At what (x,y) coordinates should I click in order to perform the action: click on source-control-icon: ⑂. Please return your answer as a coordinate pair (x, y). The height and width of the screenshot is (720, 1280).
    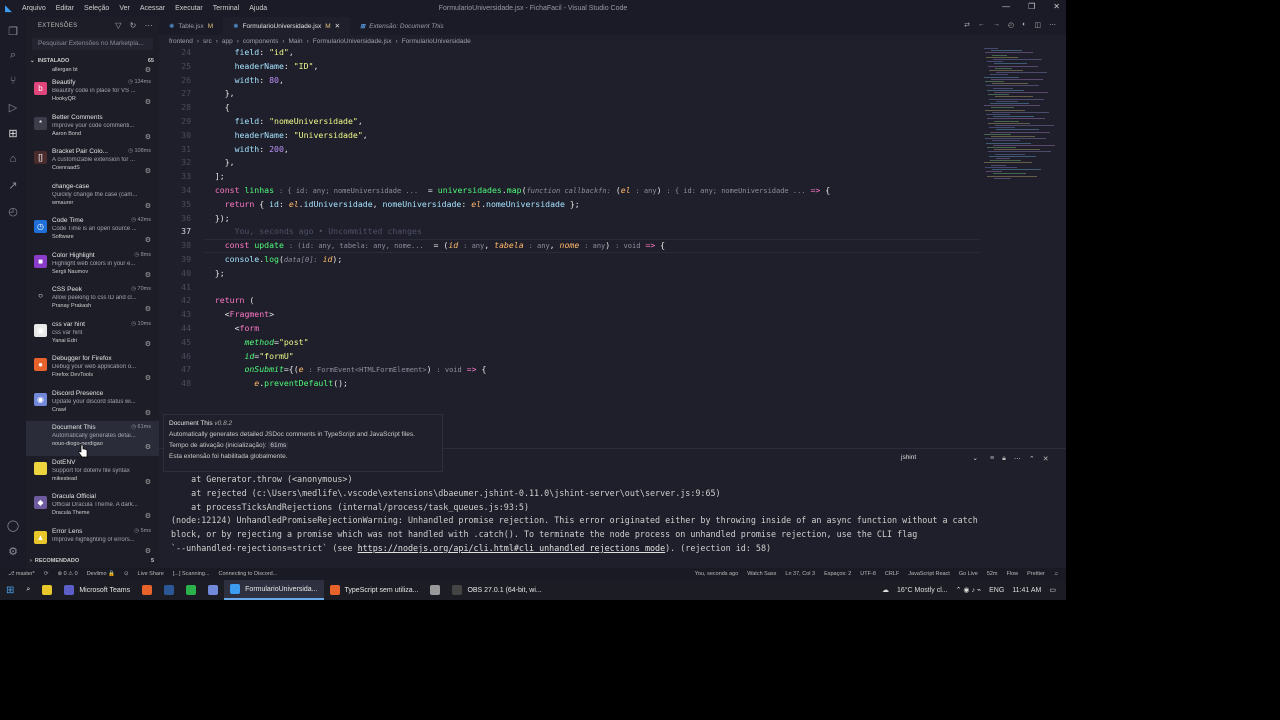
    Looking at the image, I should click on (13, 82).